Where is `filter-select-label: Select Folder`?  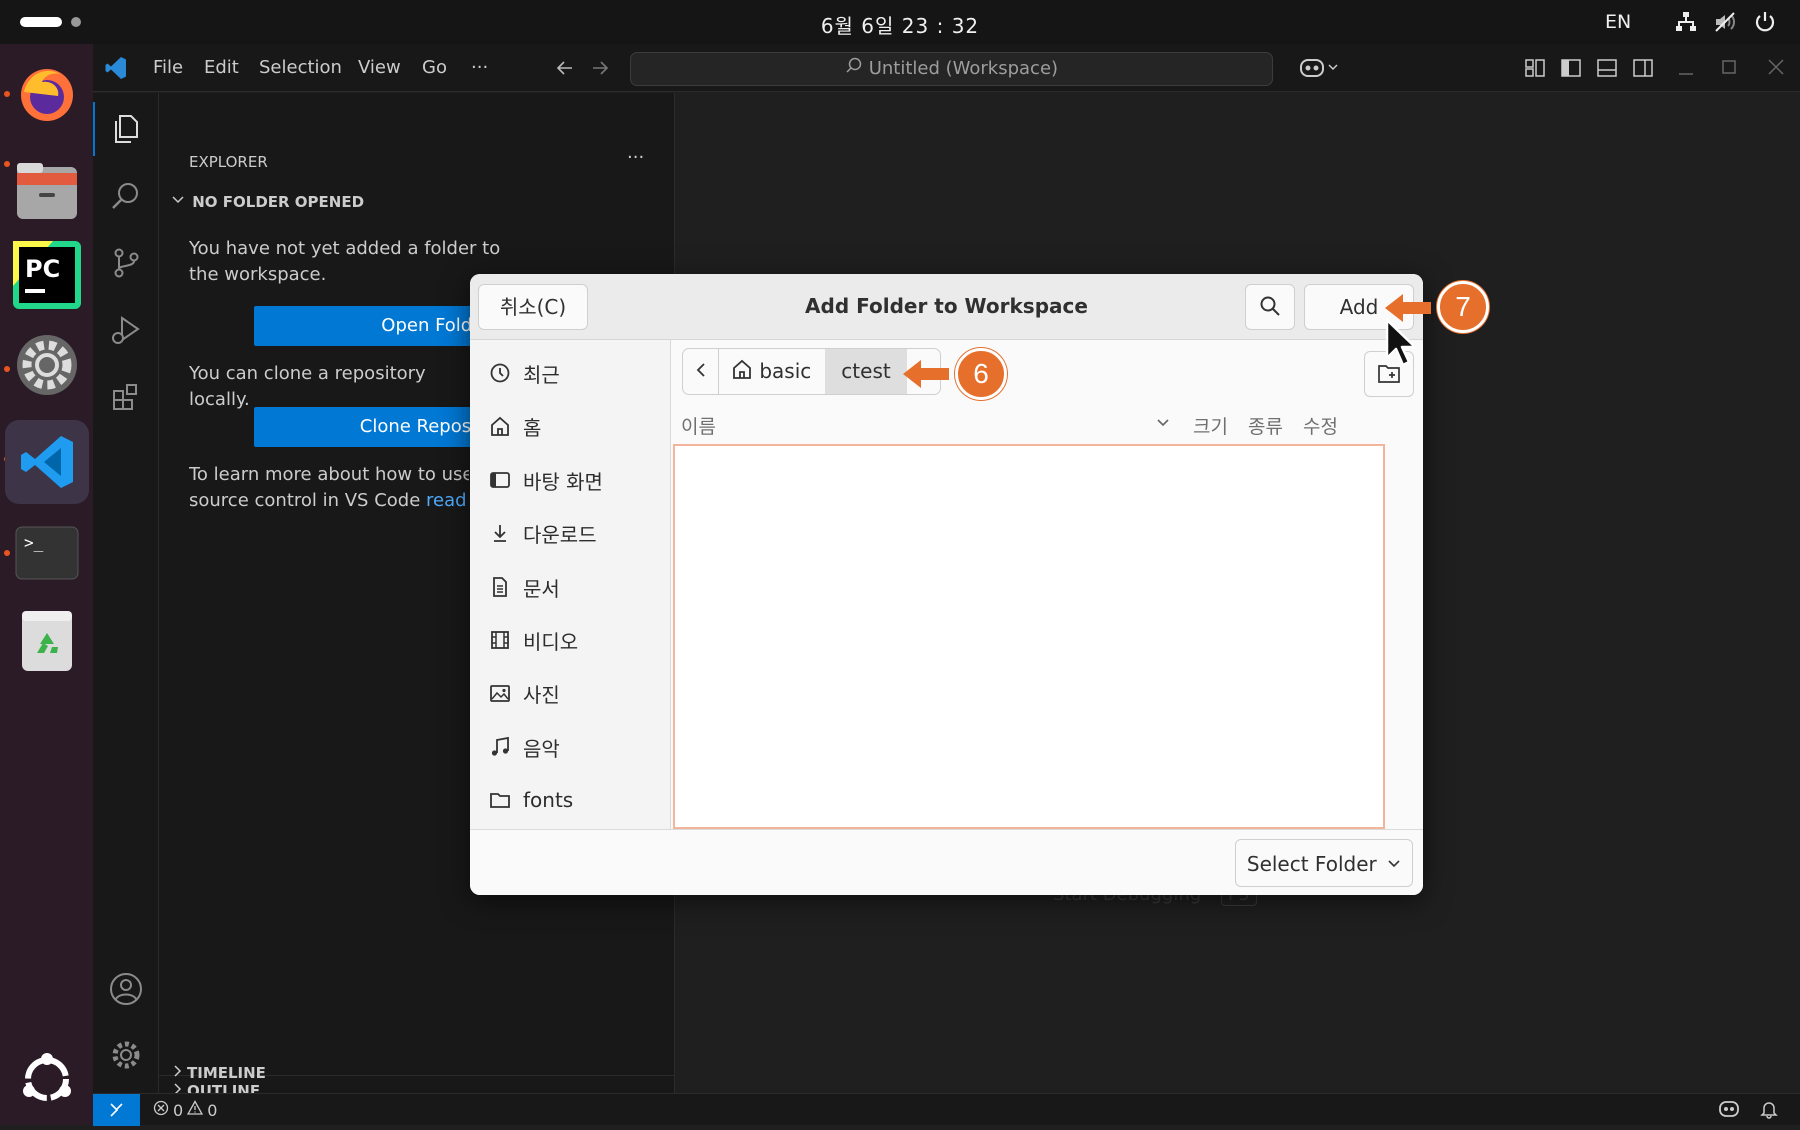
filter-select-label: Select Folder is located at coordinates (1311, 864).